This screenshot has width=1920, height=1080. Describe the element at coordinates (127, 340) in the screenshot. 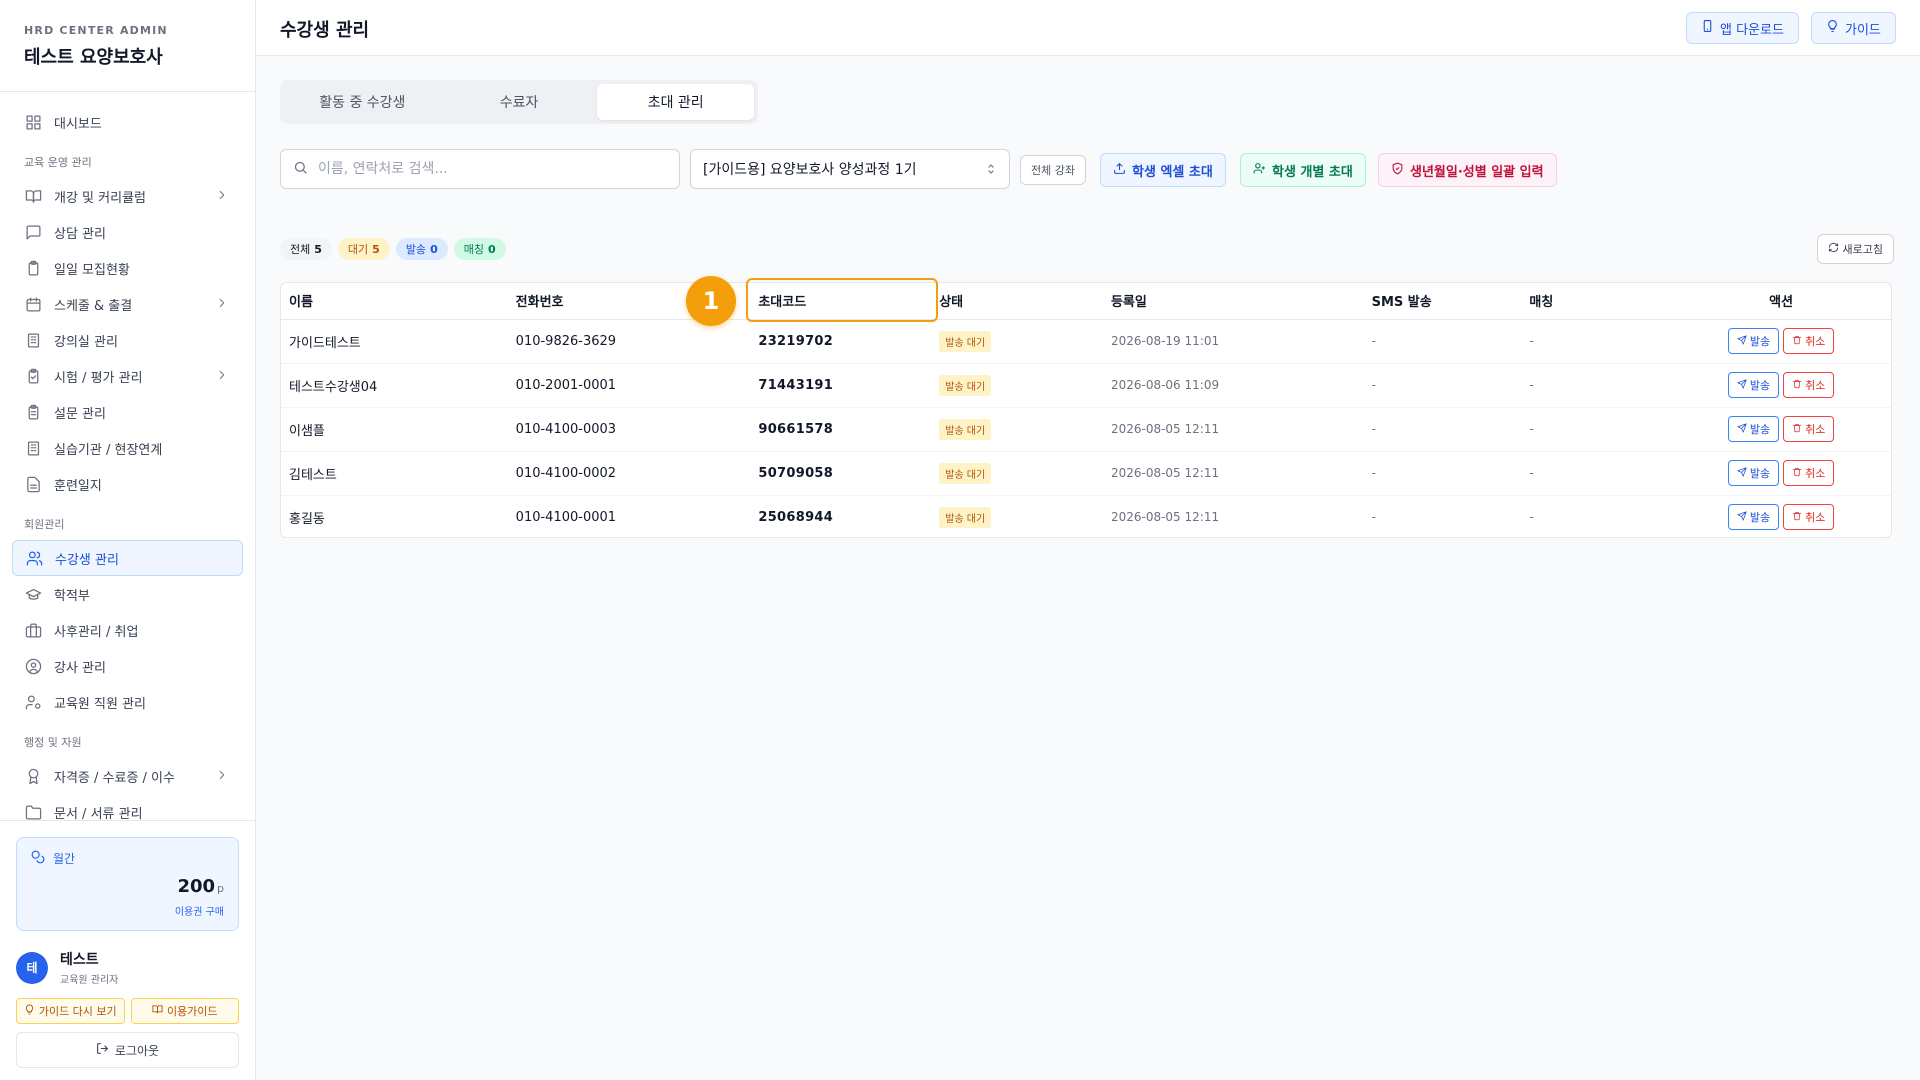

I see `sidebar-item-강의실-관리: 강의실 관리` at that location.